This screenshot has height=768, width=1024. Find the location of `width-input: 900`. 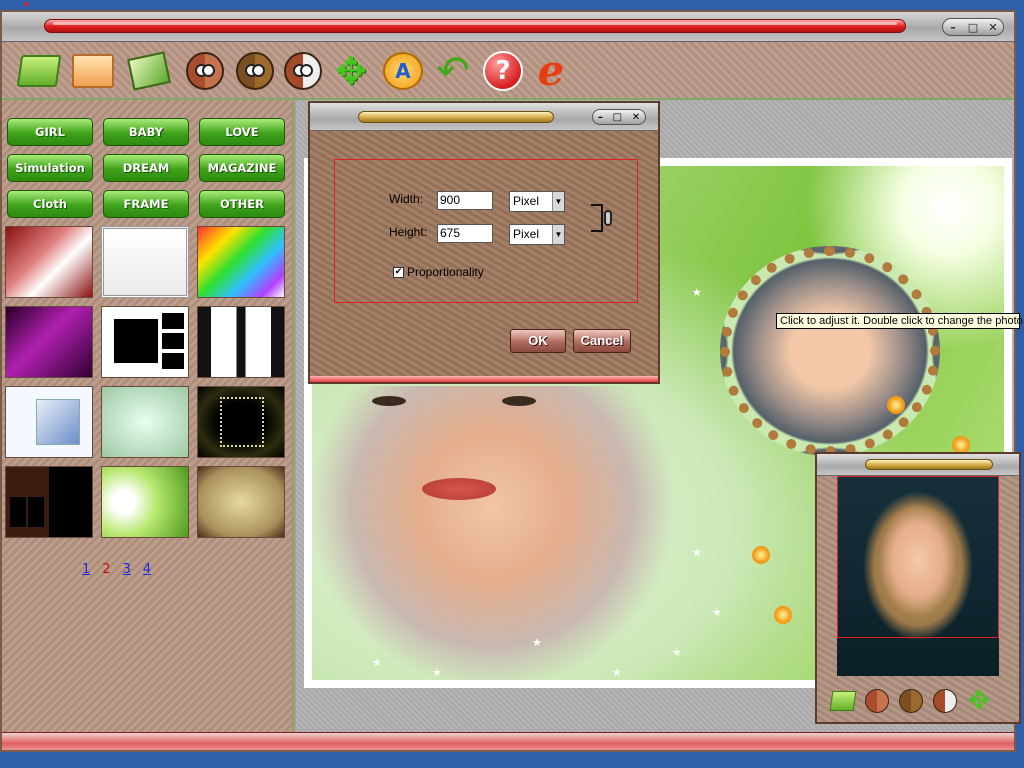

width-input: 900 is located at coordinates (465, 200).